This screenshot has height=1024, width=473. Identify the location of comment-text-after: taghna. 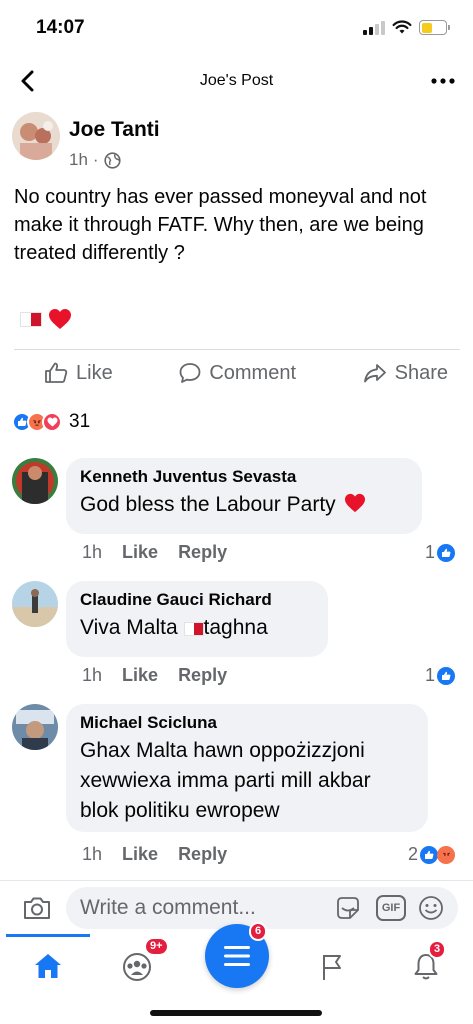
(235, 627).